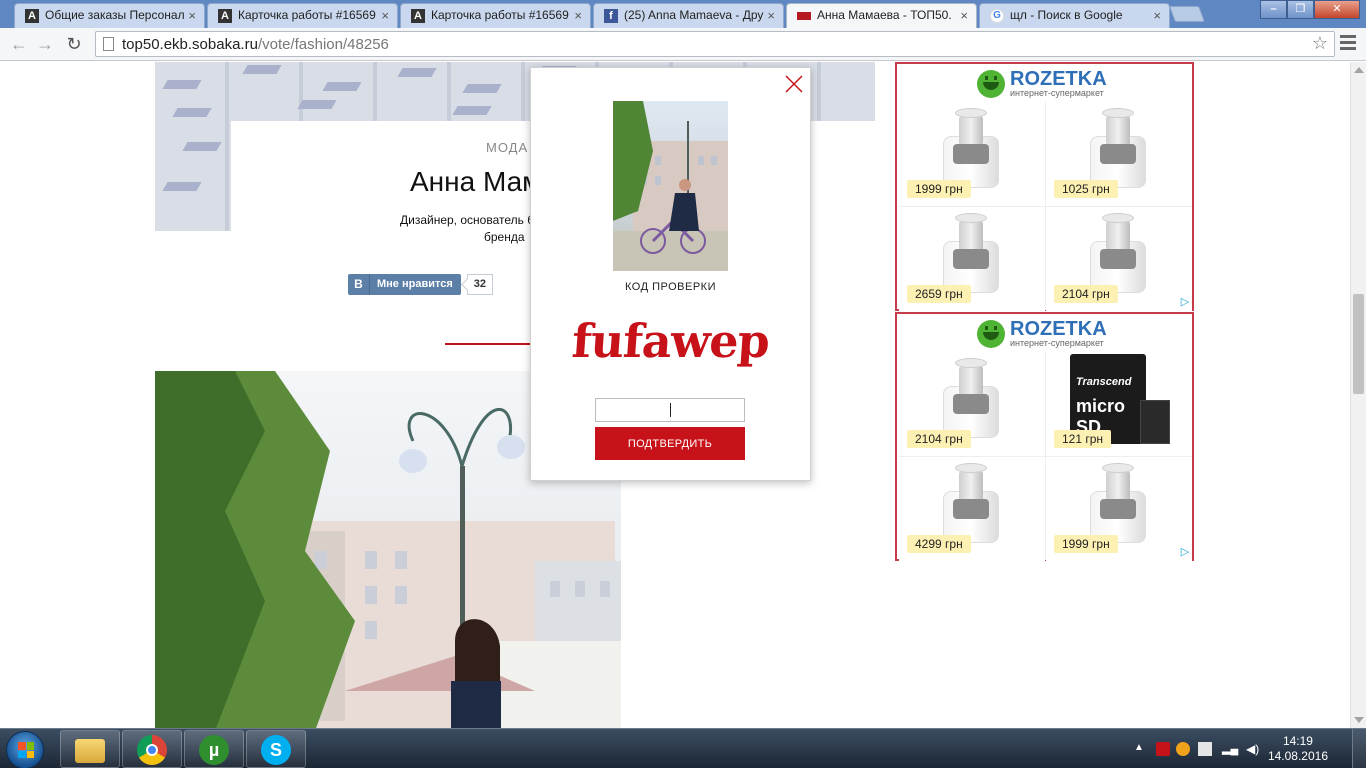 The image size is (1366, 768). Describe the element at coordinates (1348, 44) in the screenshot. I see `chrome-menu-icon` at that location.